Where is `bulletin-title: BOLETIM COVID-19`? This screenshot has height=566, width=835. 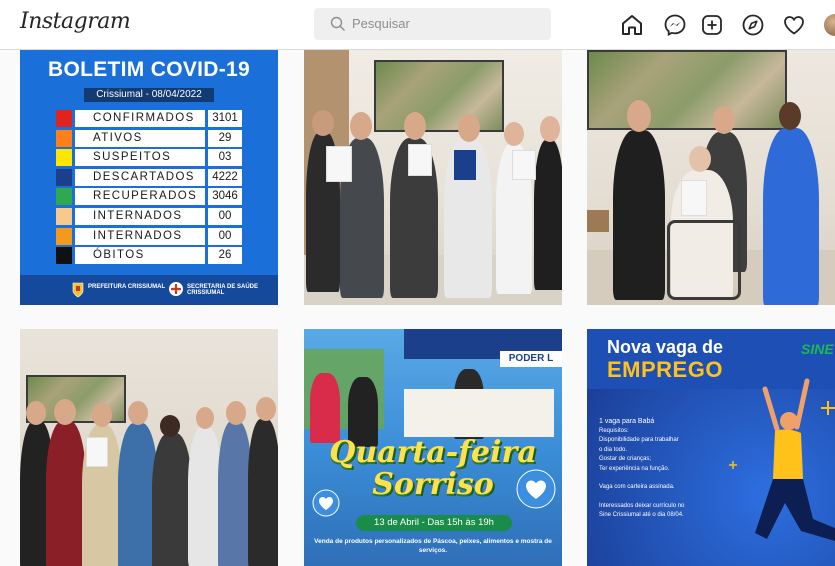 bulletin-title: BOLETIM COVID-19 is located at coordinates (149, 69).